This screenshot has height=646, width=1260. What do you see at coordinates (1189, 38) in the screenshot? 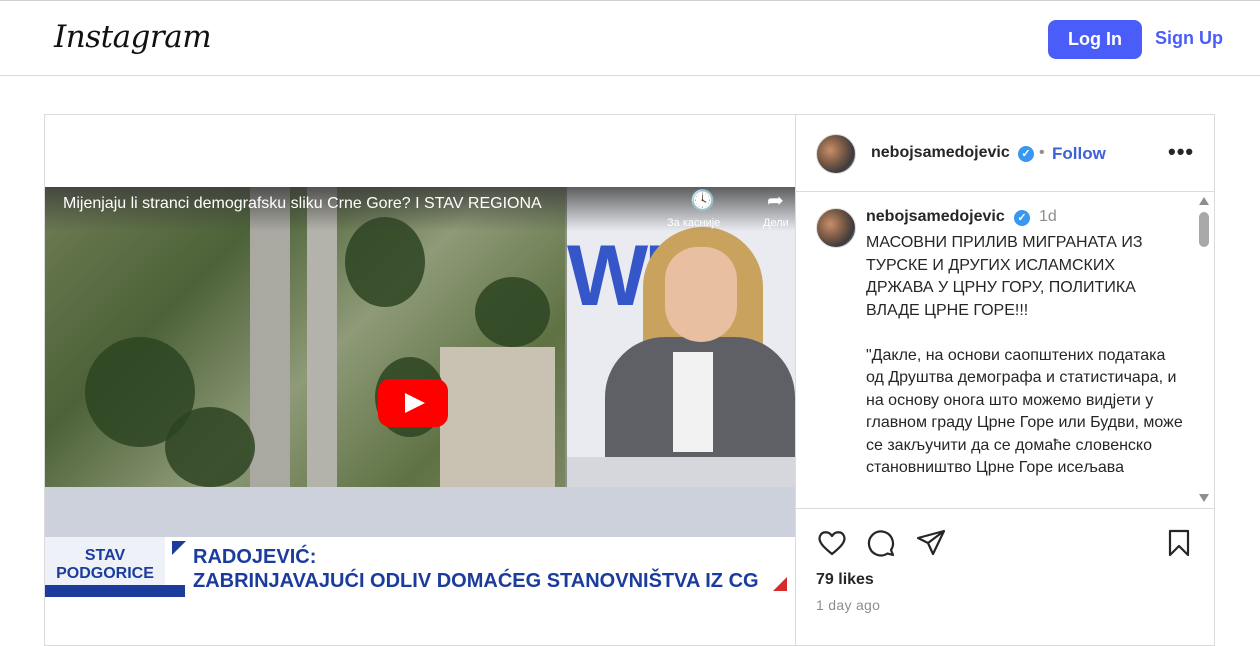
I see `signup-link: Sign Up` at bounding box center [1189, 38].